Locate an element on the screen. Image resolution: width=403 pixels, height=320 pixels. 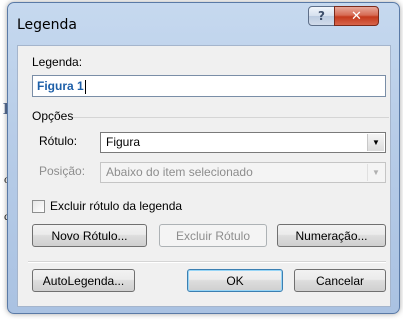
caption-input: Figura 1 is located at coordinates (209, 86).